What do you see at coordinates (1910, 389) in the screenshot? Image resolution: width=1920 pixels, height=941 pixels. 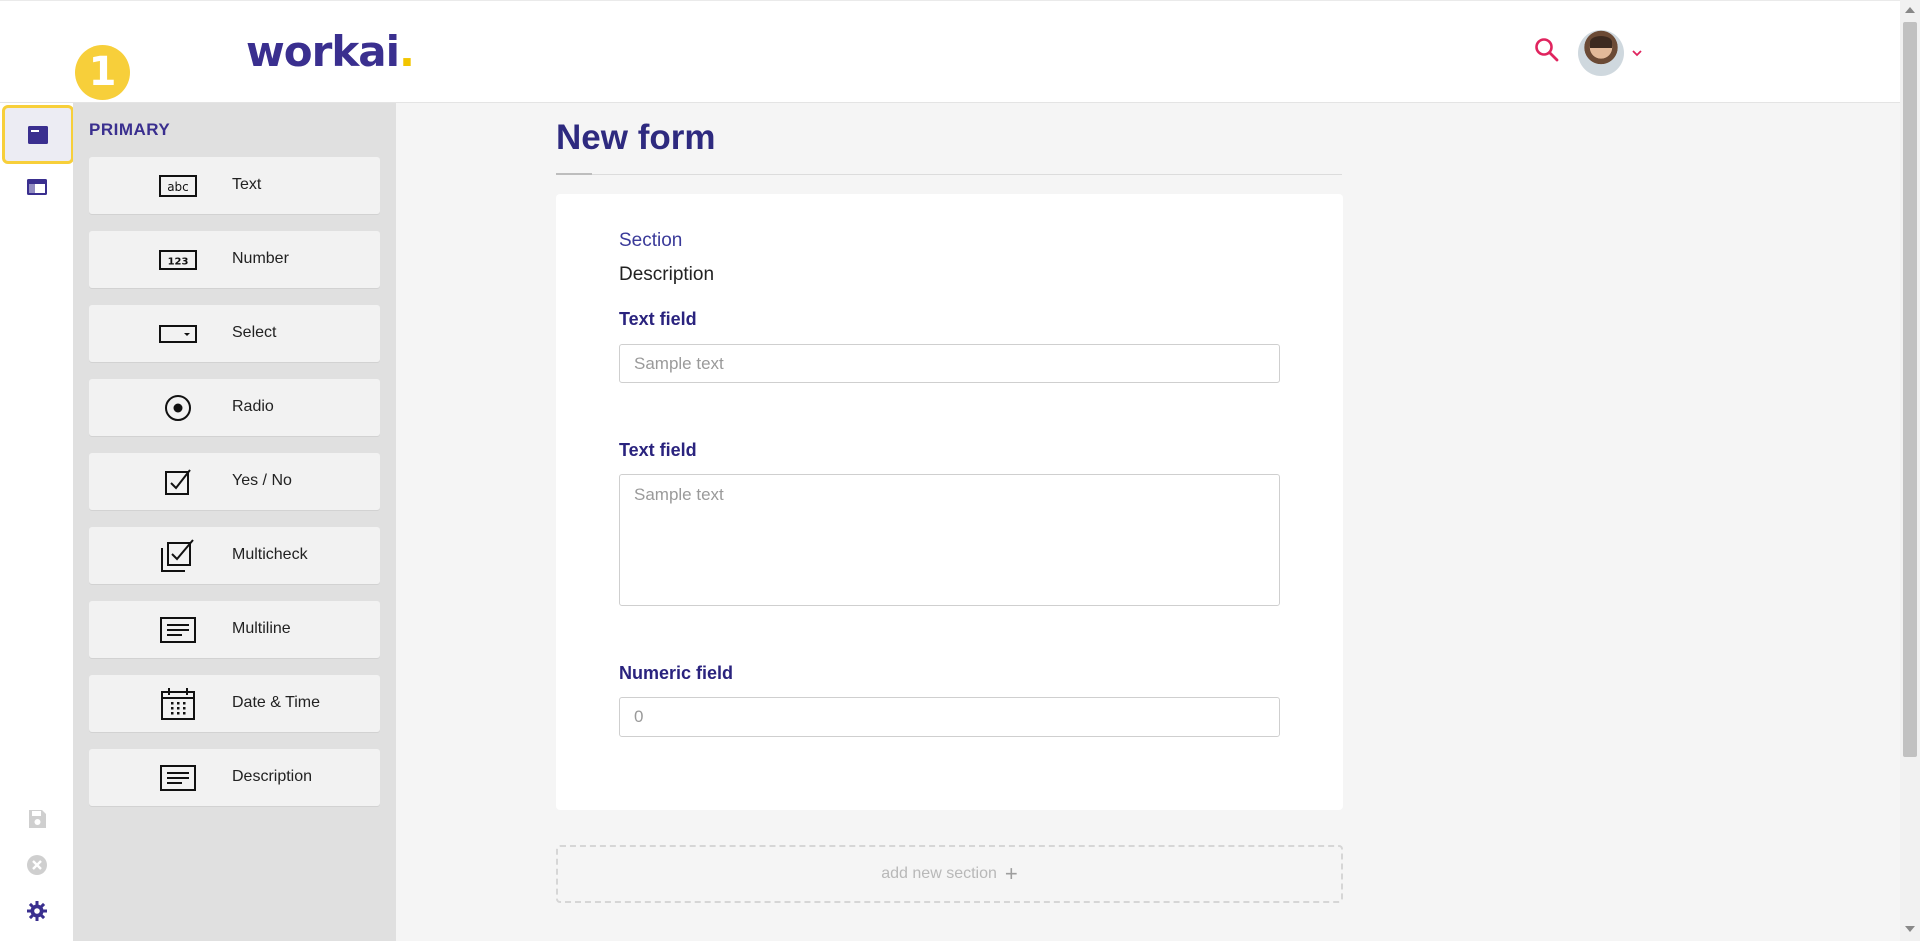 I see `scroll-thumb` at bounding box center [1910, 389].